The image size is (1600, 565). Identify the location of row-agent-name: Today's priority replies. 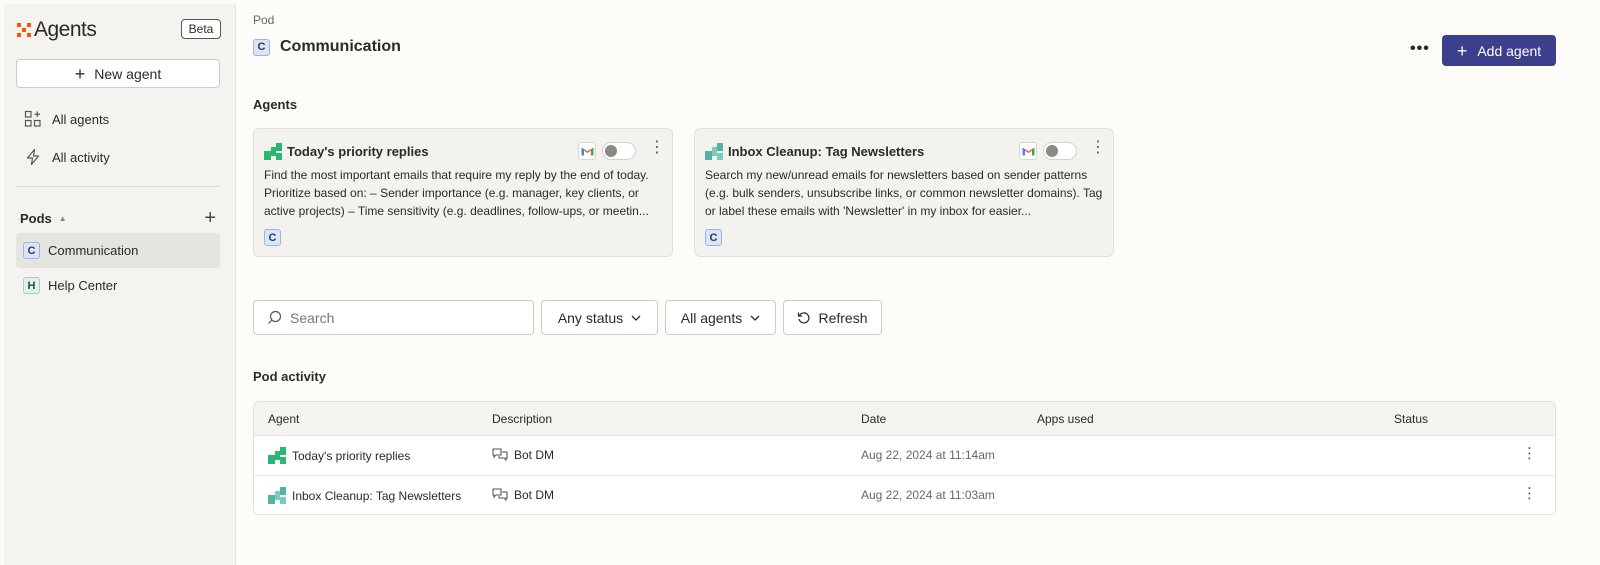
(351, 456).